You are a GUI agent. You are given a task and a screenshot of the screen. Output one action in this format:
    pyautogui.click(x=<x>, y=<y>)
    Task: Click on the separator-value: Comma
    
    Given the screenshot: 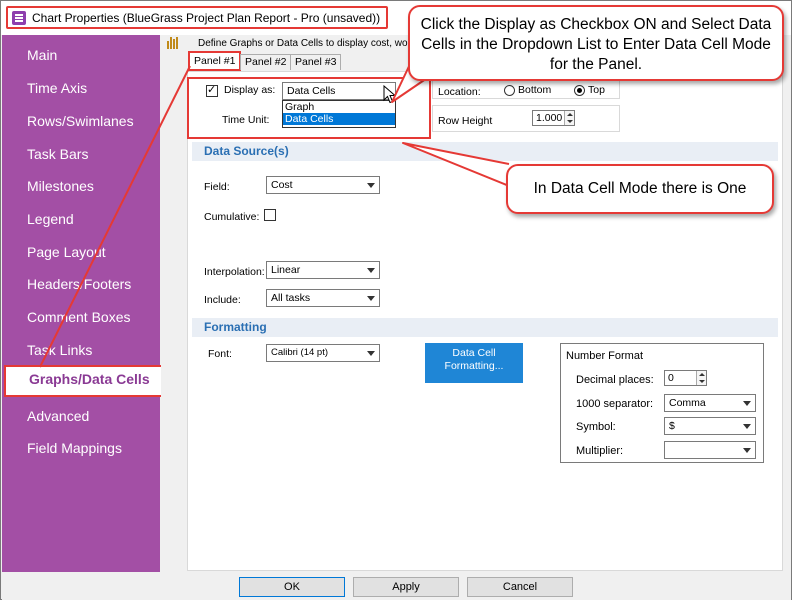 What is the action you would take?
    pyautogui.click(x=687, y=403)
    